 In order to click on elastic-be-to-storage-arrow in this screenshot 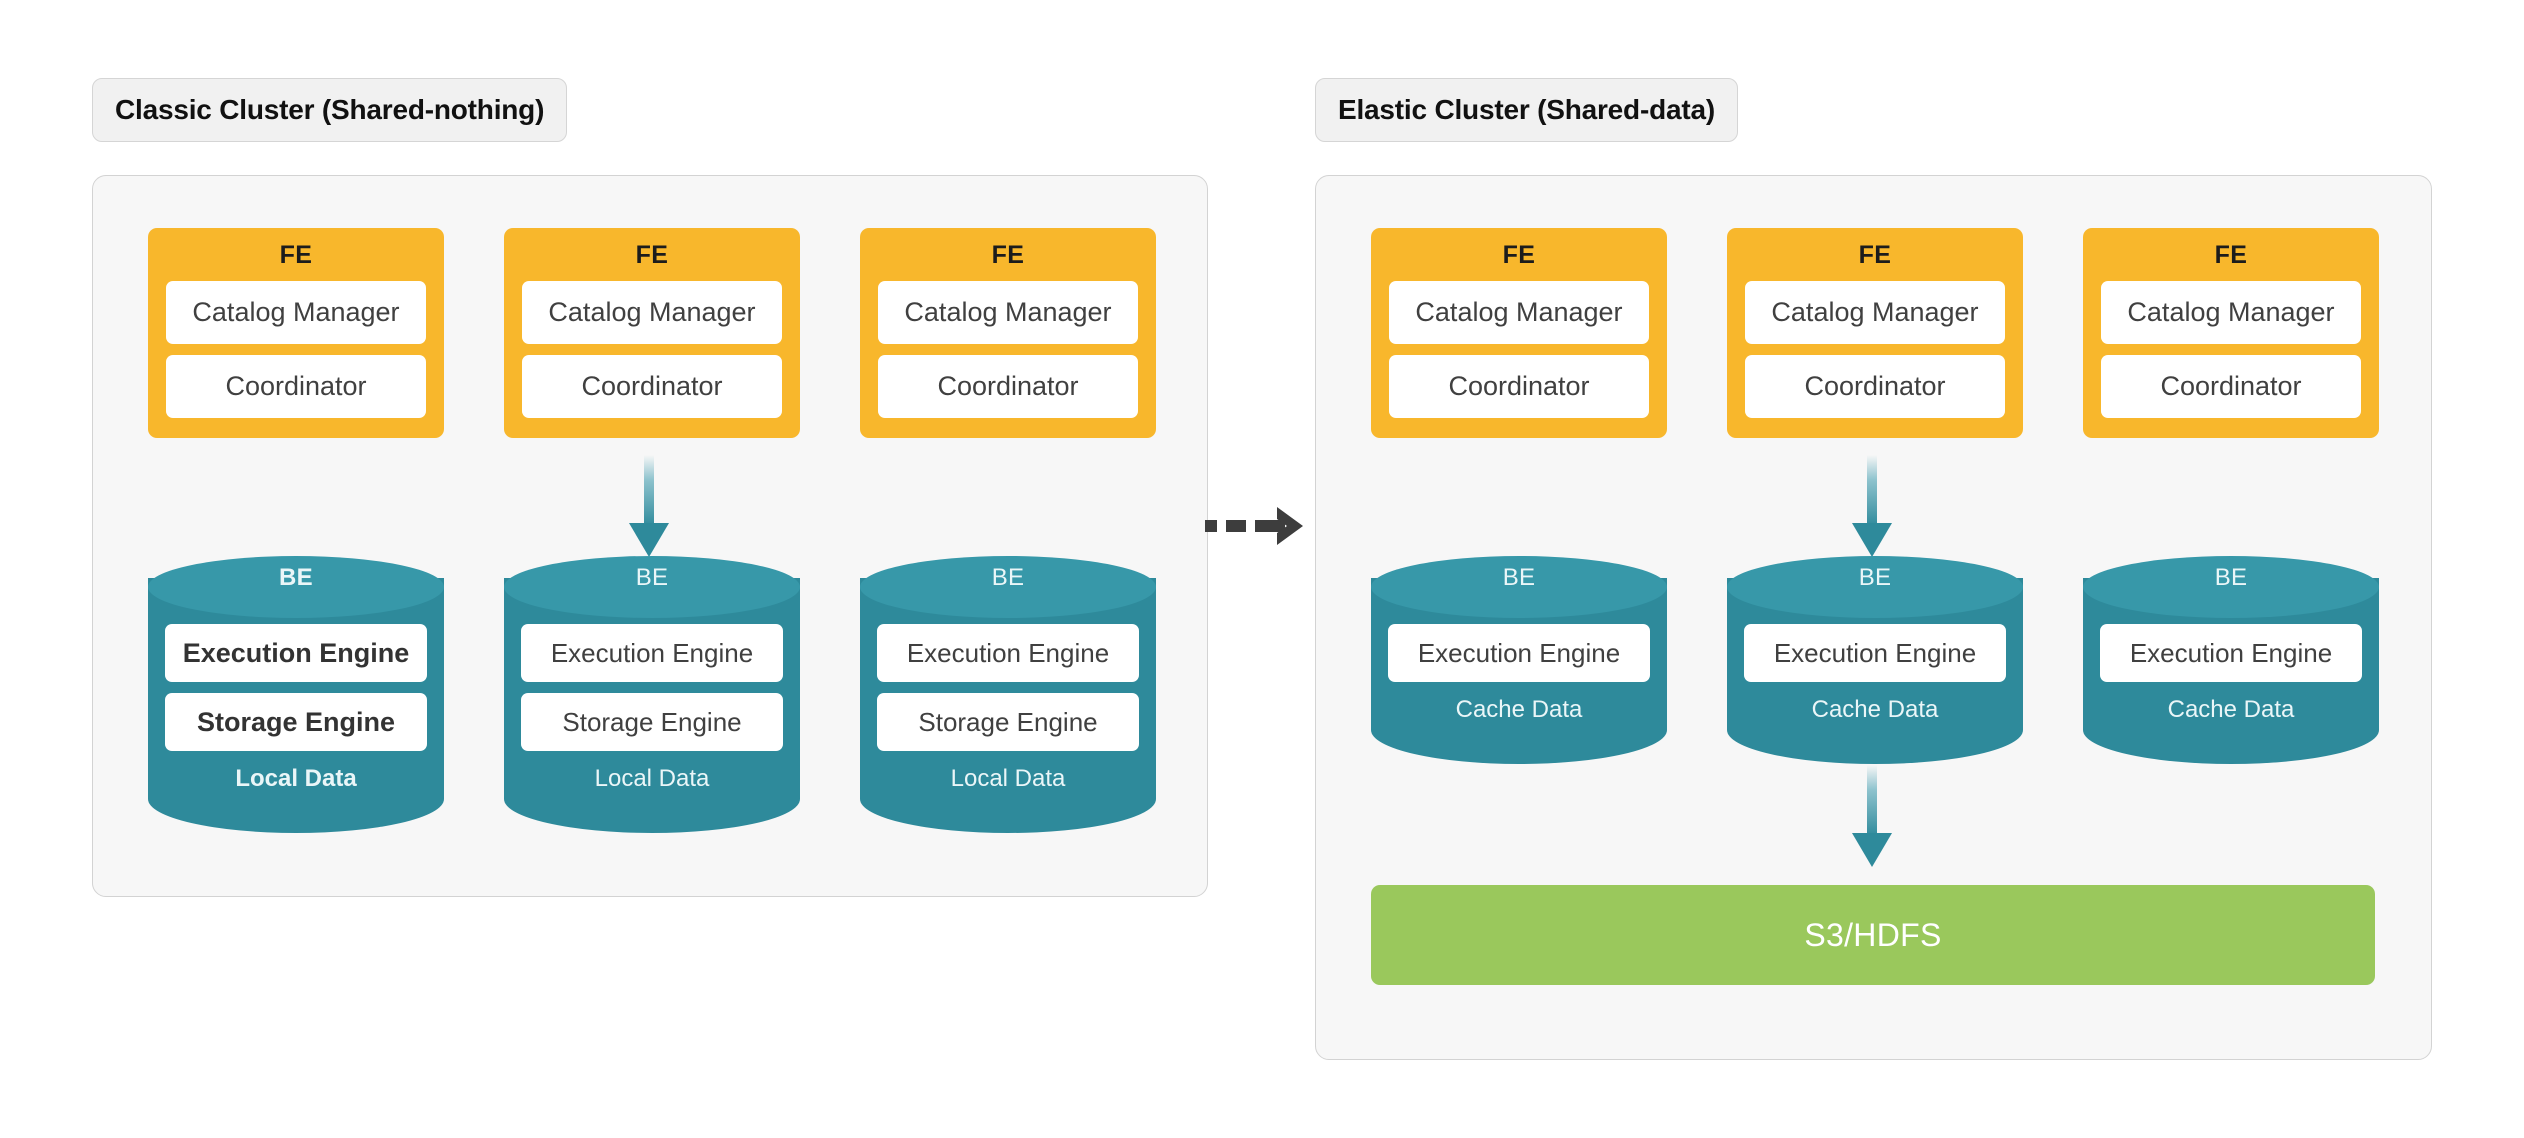, I will do `click(1872, 816)`.